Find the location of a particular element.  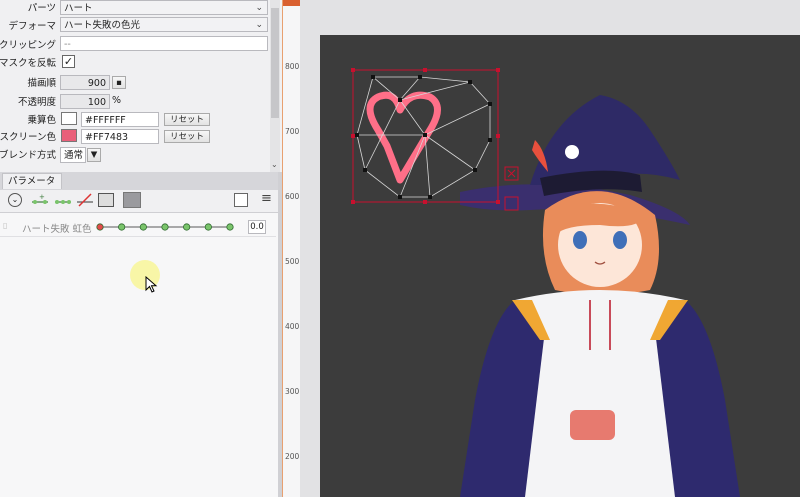

scroll-down-icon: ⌄ is located at coordinates (274, 164).